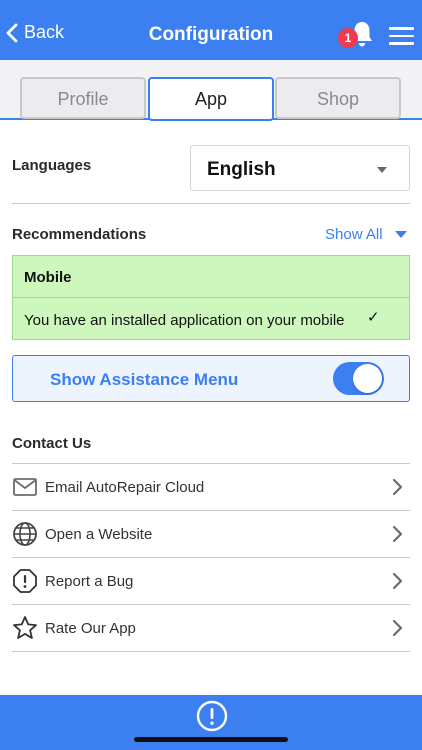 This screenshot has width=422, height=750. What do you see at coordinates (211, 628) in the screenshot?
I see `contact-rate-row: Rate Our App` at bounding box center [211, 628].